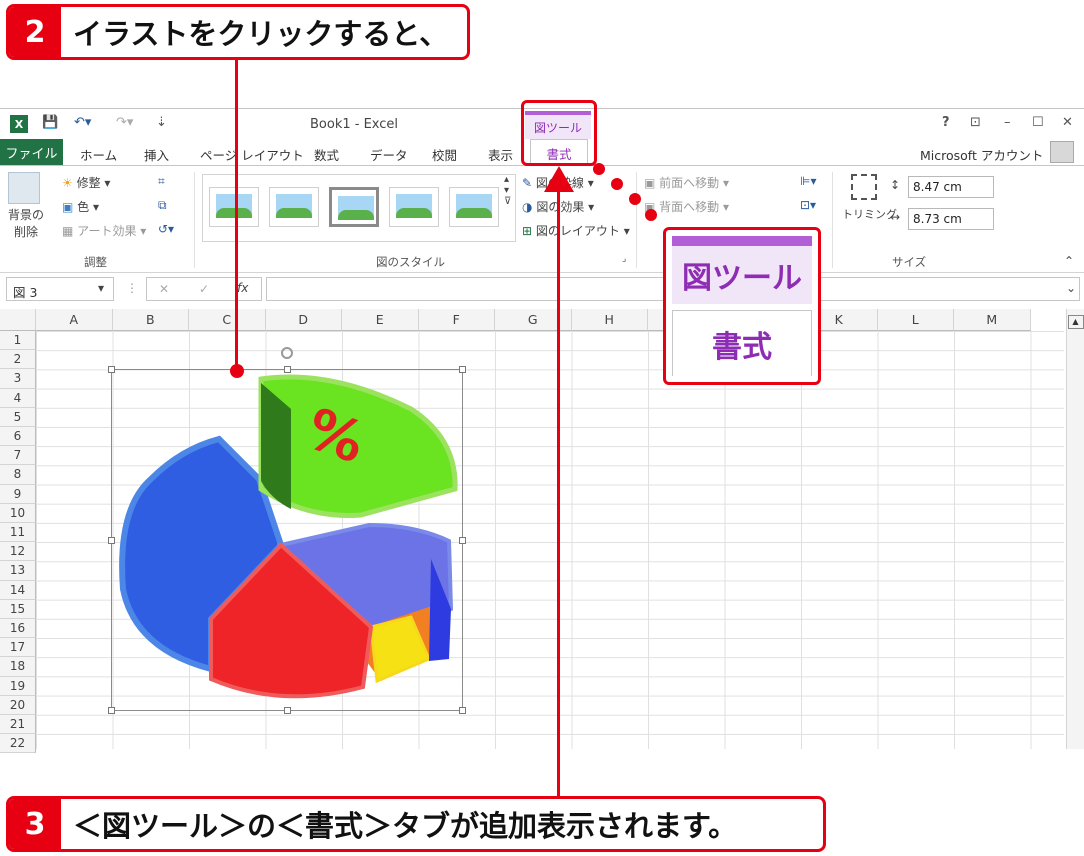  Describe the element at coordinates (162, 205) in the screenshot. I see `change-picture-icon: ⧉` at that location.